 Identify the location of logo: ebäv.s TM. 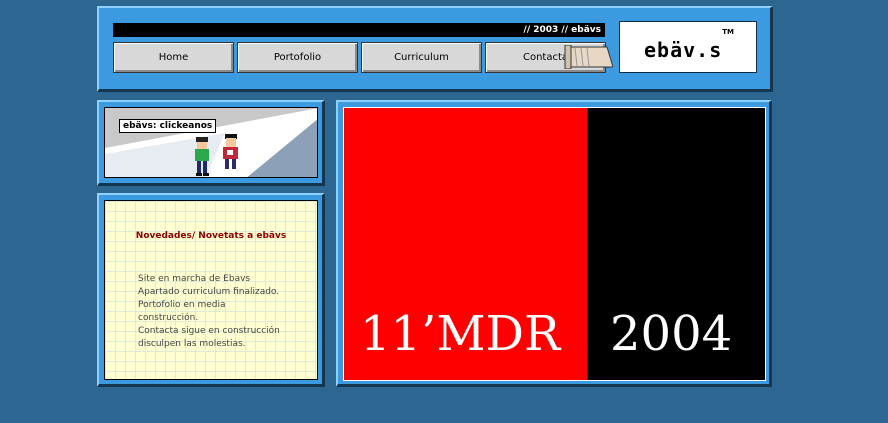
(688, 47).